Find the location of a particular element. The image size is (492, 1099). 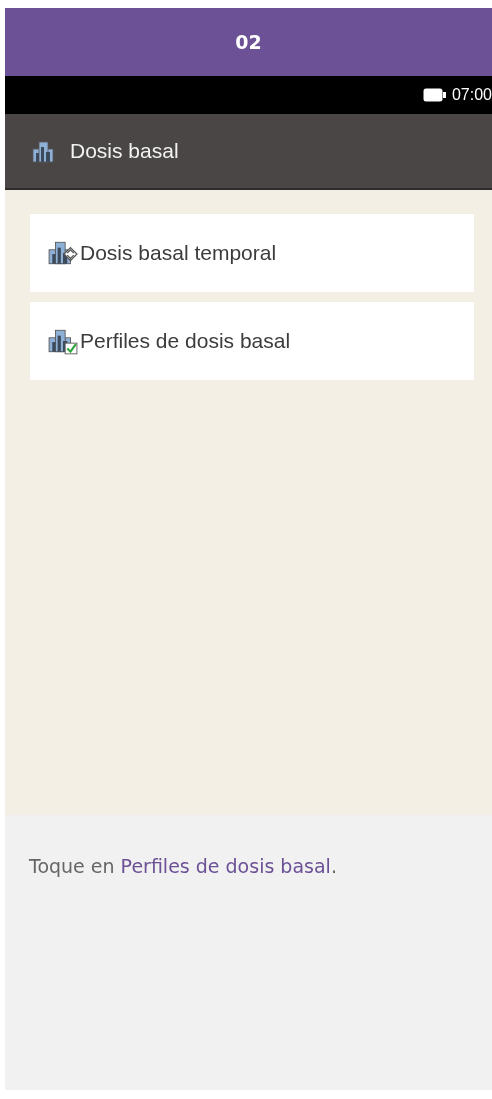

screen-title: Dosis basal is located at coordinates (124, 151).